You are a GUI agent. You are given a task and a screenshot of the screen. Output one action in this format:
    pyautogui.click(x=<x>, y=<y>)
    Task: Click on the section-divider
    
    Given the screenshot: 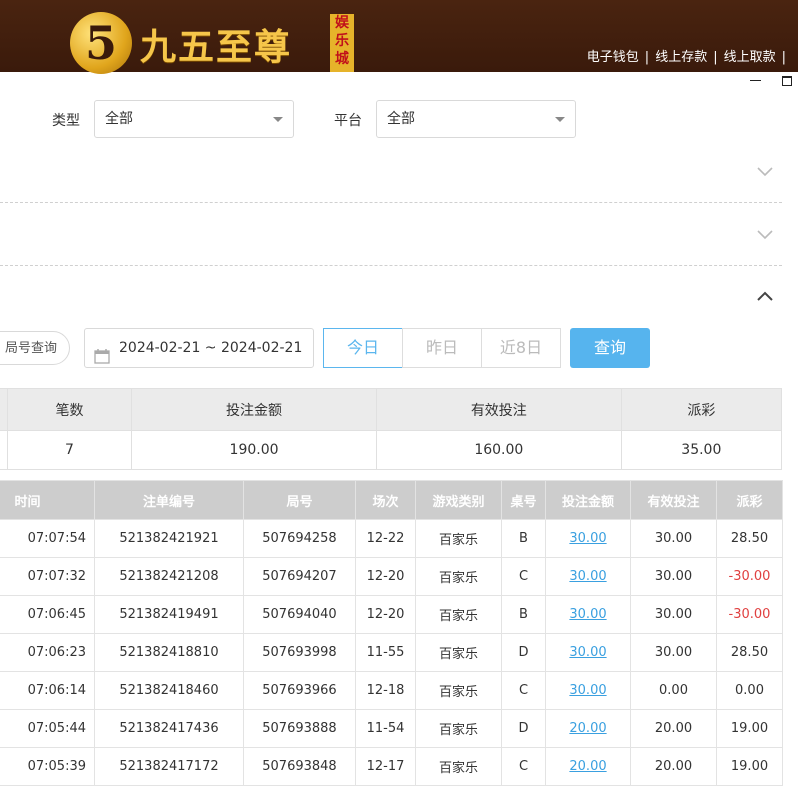 What is the action you would take?
    pyautogui.click(x=391, y=265)
    